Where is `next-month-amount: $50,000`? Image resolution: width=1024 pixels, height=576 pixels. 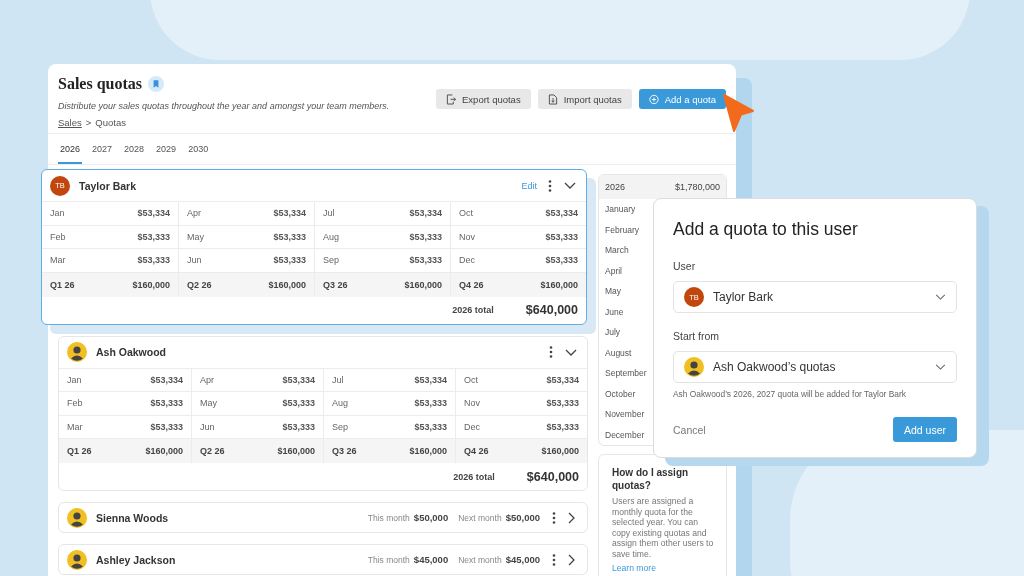 next-month-amount: $50,000 is located at coordinates (522, 517).